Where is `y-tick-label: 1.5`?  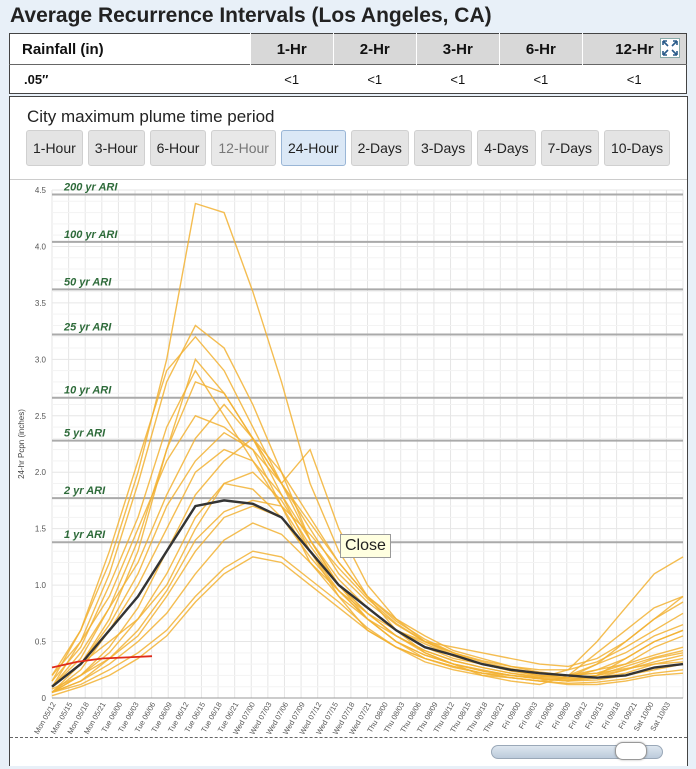
y-tick-label: 1.5 is located at coordinates (41, 529).